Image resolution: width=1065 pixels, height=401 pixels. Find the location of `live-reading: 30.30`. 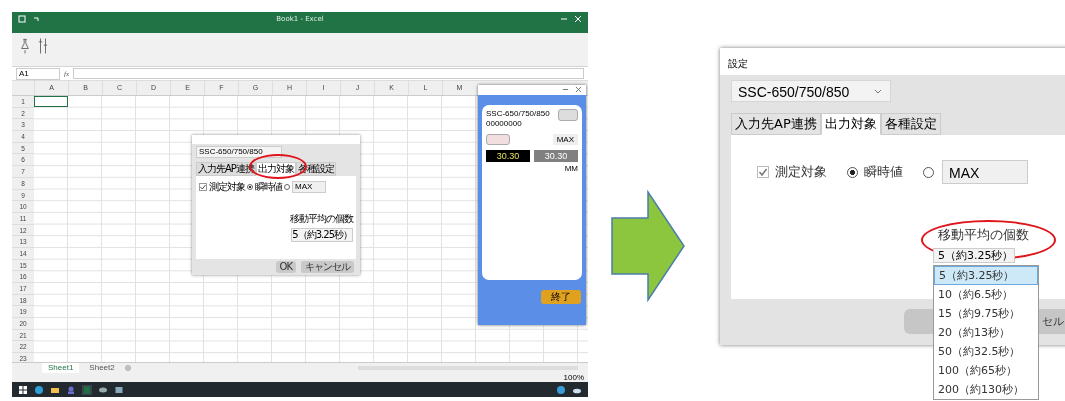

live-reading: 30.30 is located at coordinates (508, 156).